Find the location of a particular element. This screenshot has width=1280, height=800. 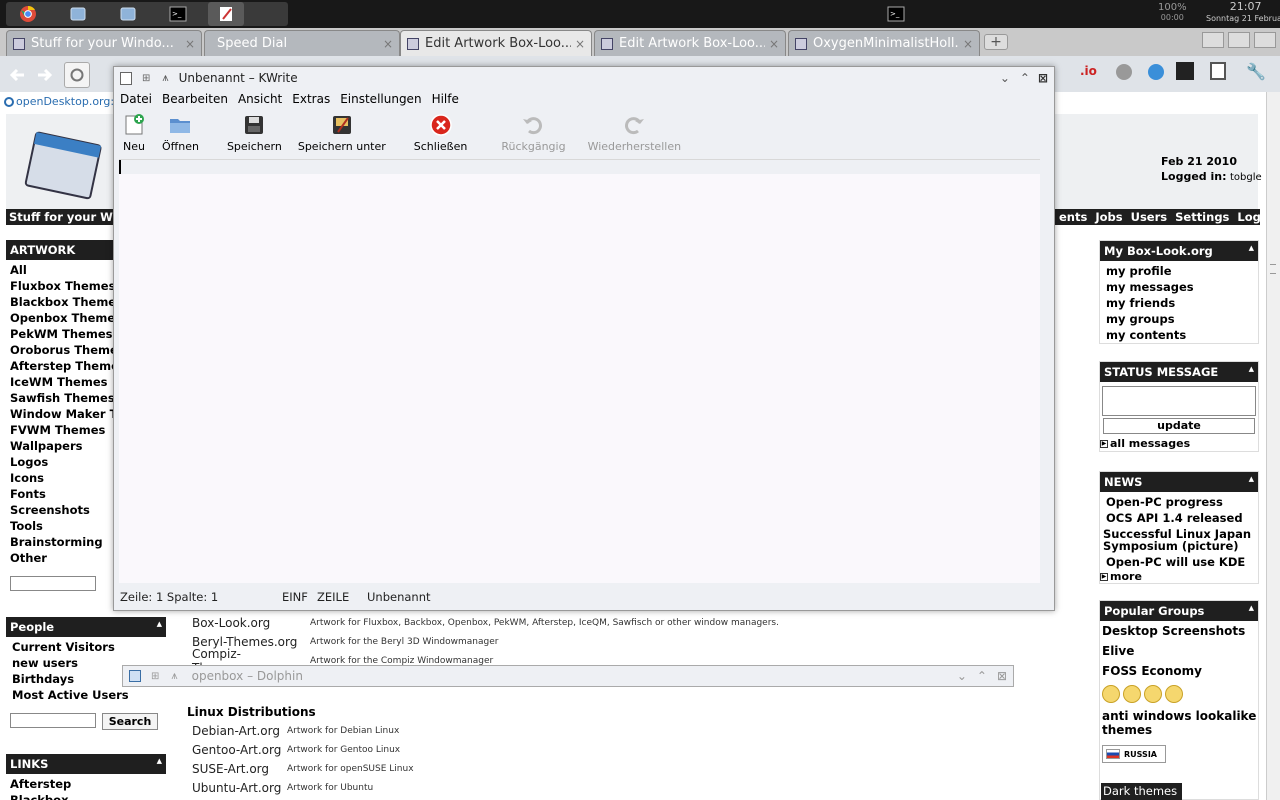

tab-stuff: Stuff for your Windo... × is located at coordinates (104, 43).